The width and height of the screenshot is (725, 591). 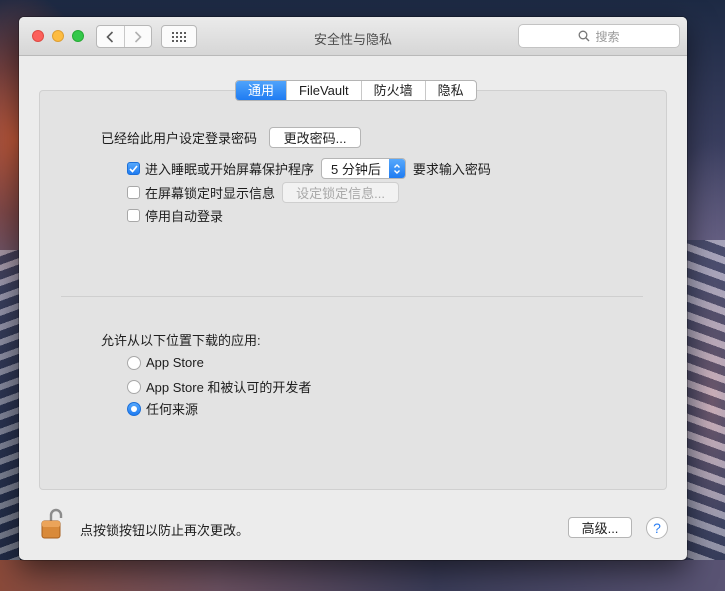 What do you see at coordinates (134, 386) in the screenshot?
I see `identified-developers-radio` at bounding box center [134, 386].